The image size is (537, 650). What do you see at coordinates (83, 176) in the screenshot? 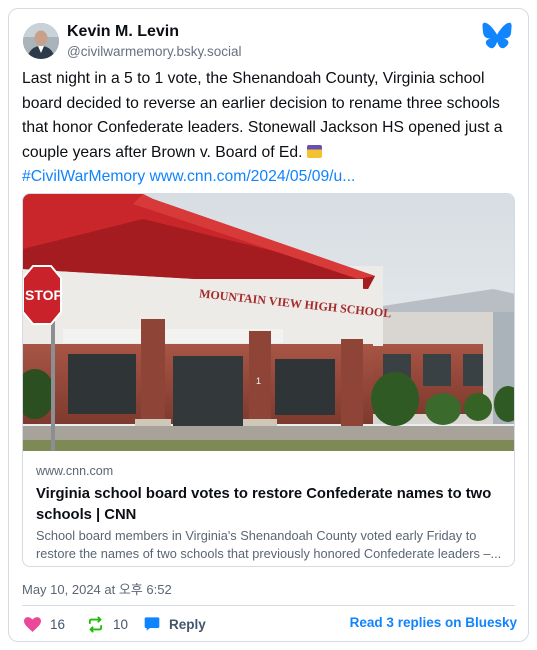
I see `hashtag-link: #CivilWarMemory` at bounding box center [83, 176].